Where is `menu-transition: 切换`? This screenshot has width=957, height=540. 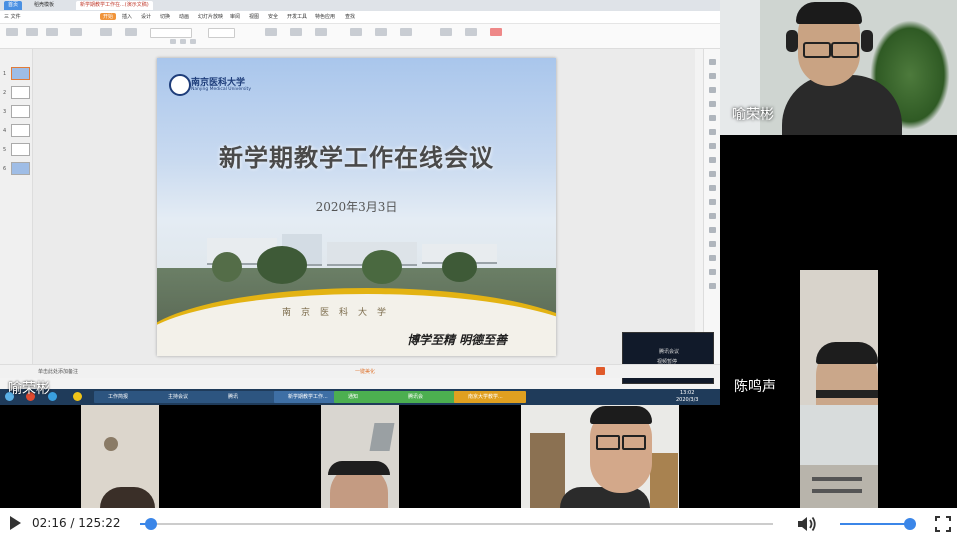 menu-transition: 切换 is located at coordinates (165, 16).